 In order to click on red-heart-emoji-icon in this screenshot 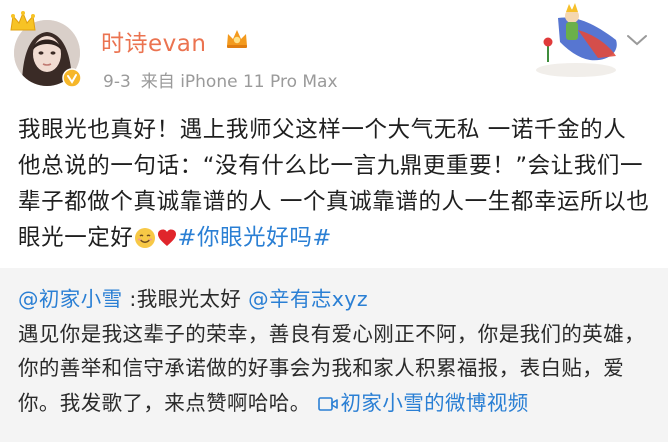, I will do `click(166, 237)`.